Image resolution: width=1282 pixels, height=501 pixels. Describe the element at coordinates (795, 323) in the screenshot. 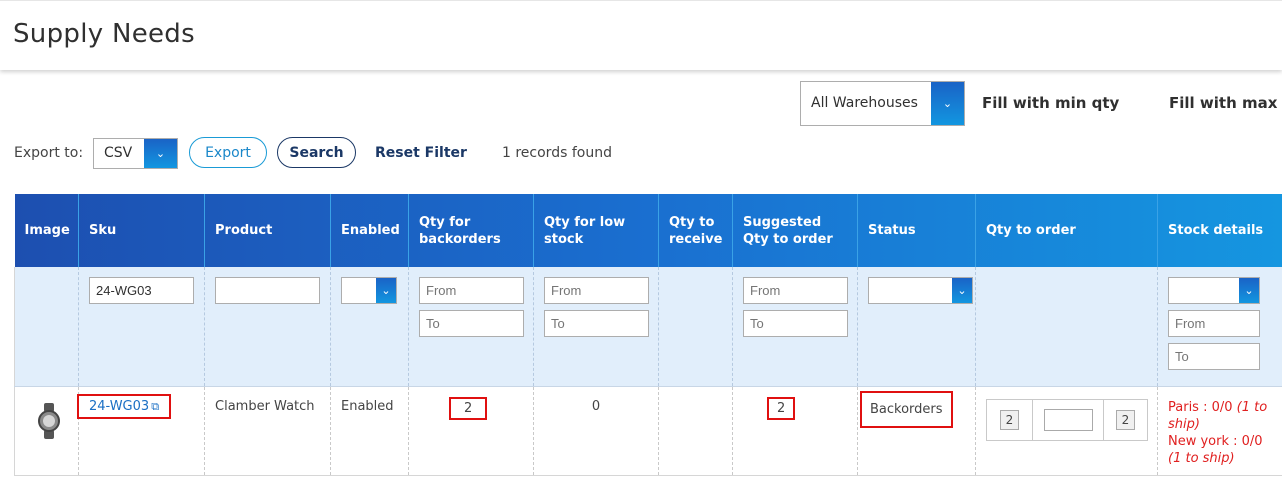

I see `suggested-qty-to-input` at that location.